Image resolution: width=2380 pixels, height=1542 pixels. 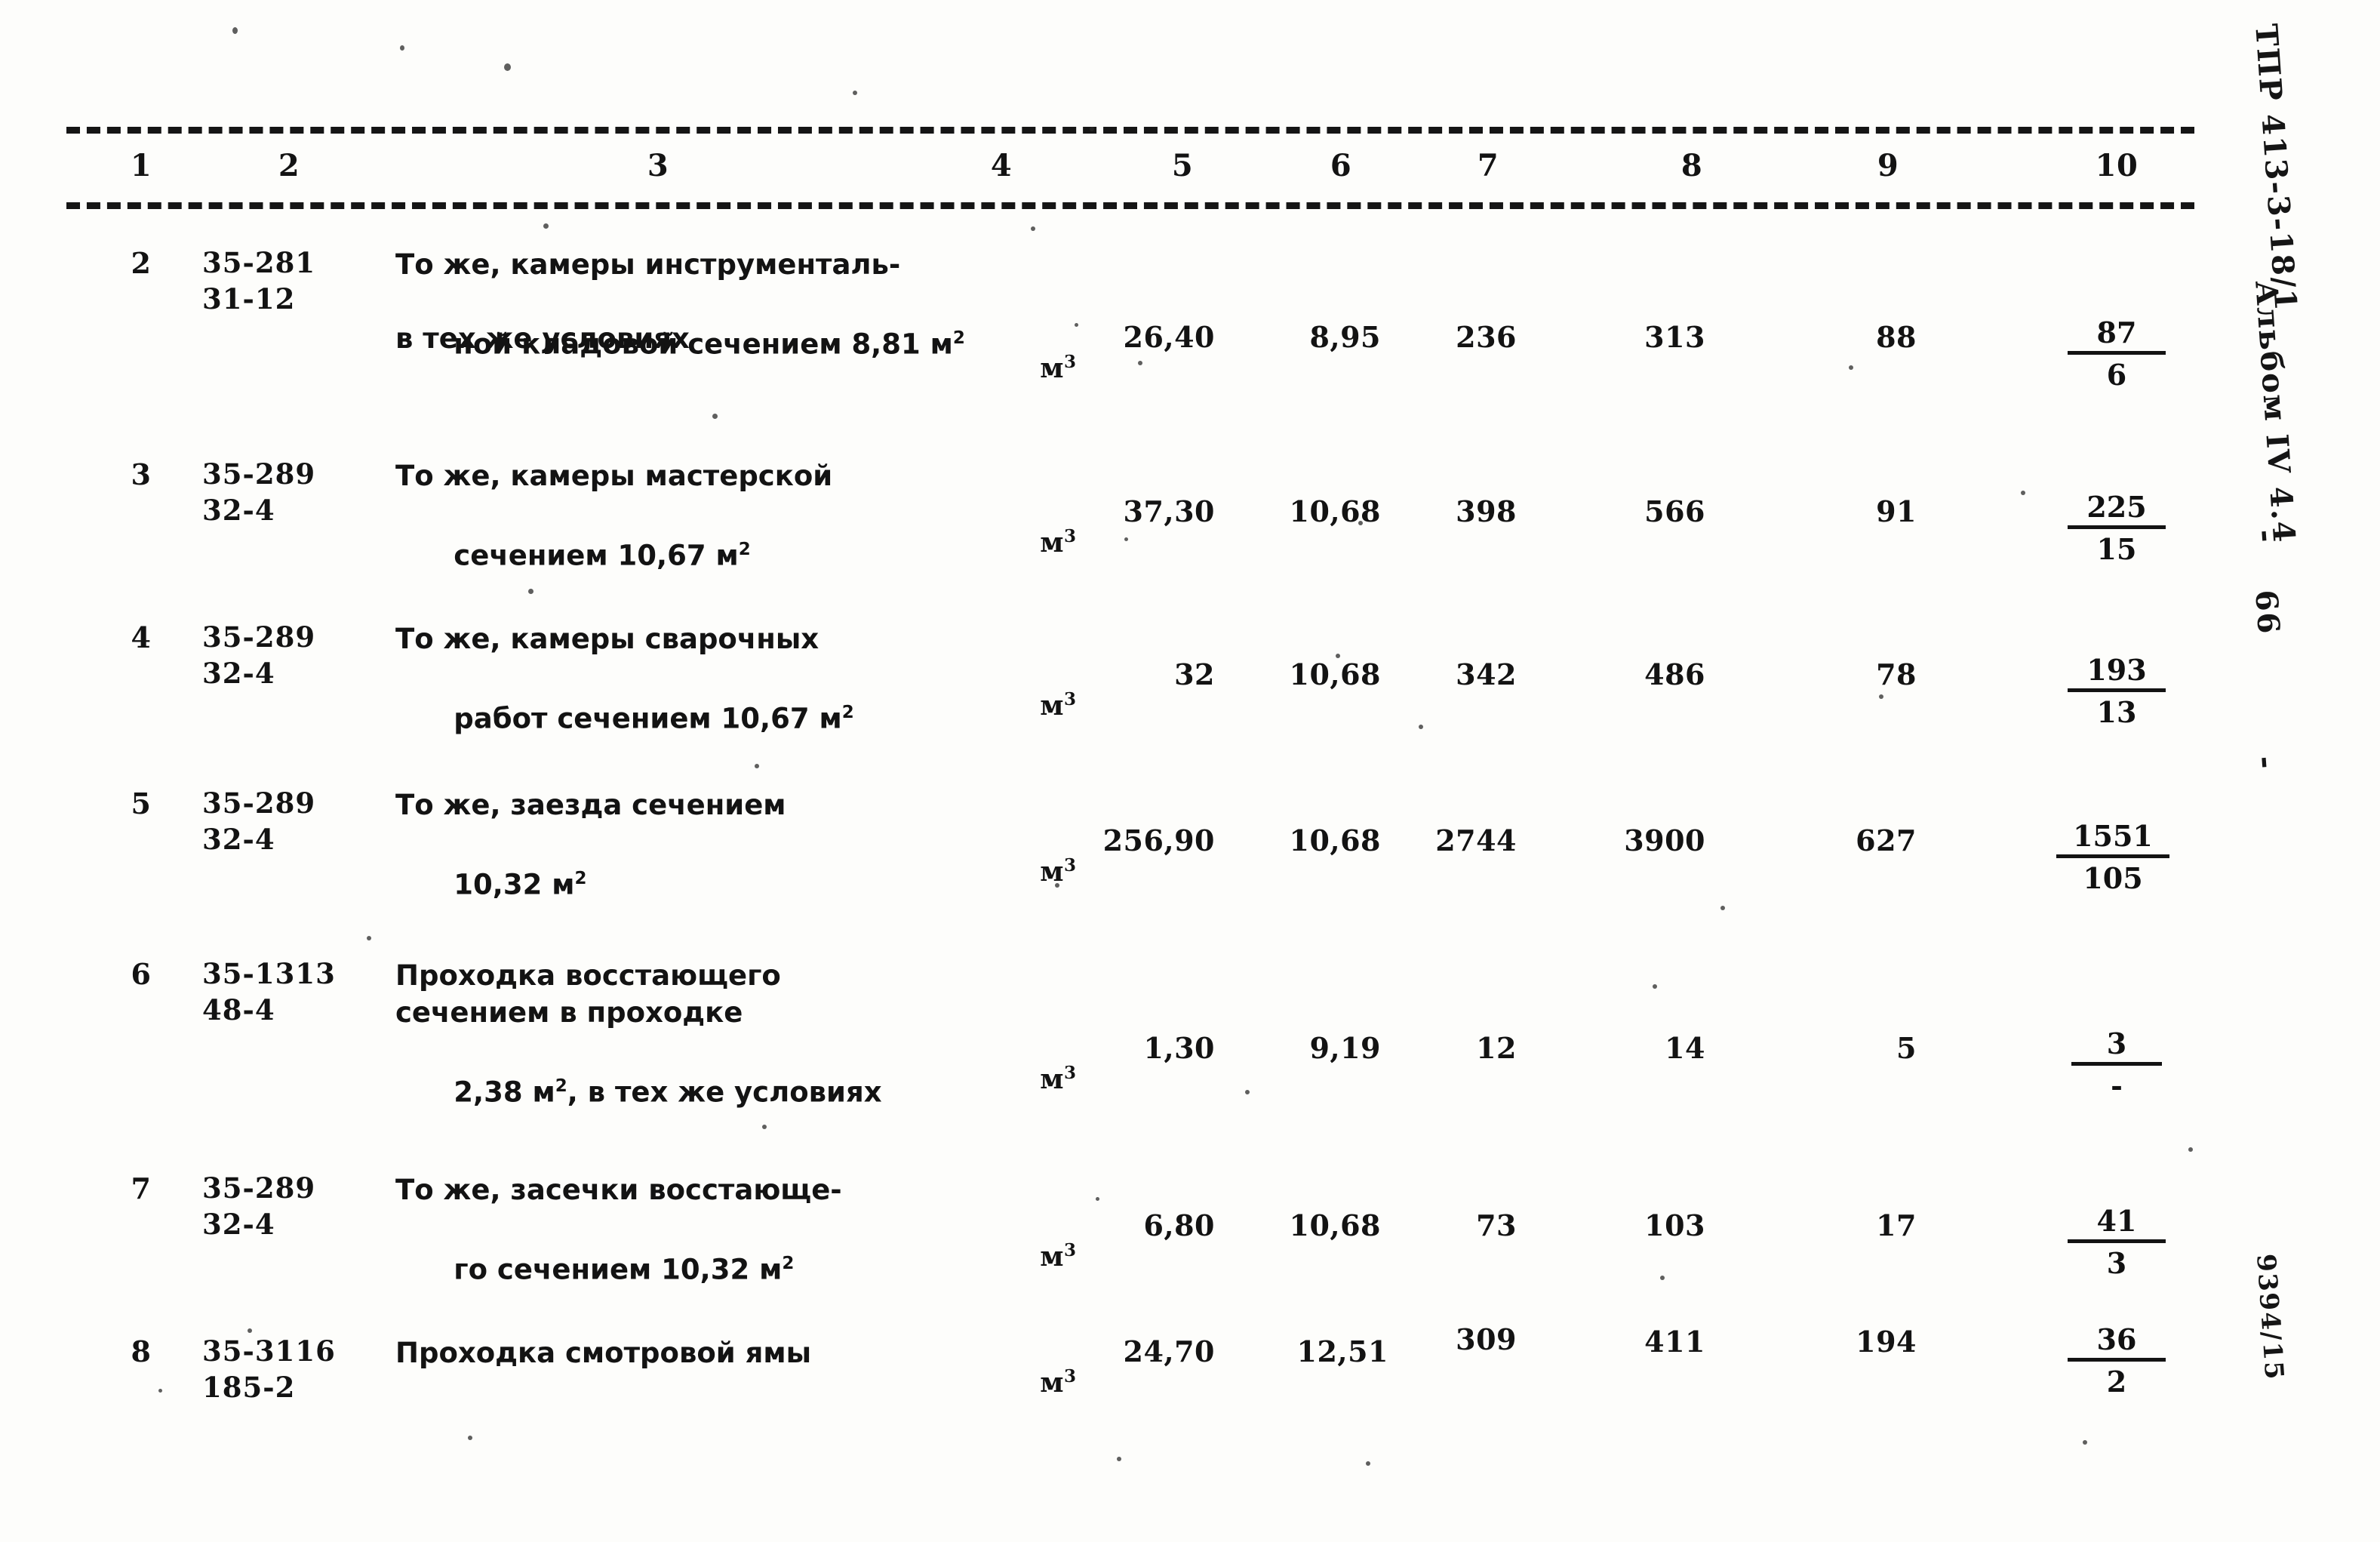 I want to click on row-col10-numerator: 41, so click(x=2117, y=1223).